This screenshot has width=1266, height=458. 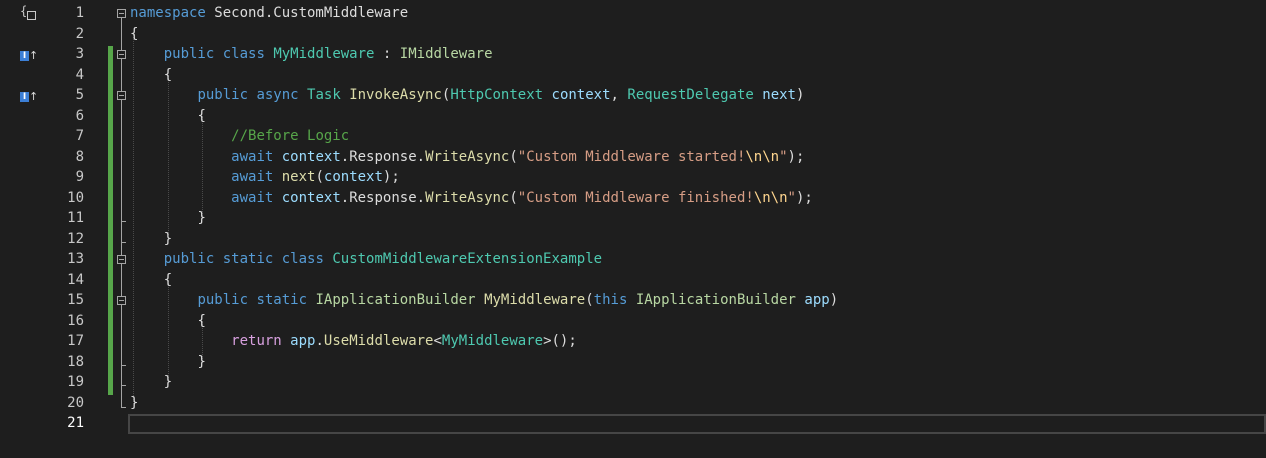 What do you see at coordinates (75, 320) in the screenshot?
I see `line-number: 16` at bounding box center [75, 320].